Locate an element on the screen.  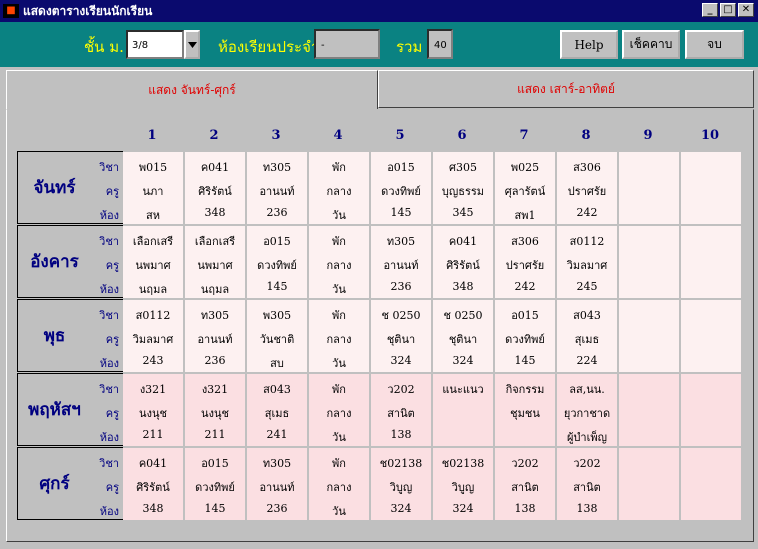
cell-room: 348 is located at coordinates (463, 286).